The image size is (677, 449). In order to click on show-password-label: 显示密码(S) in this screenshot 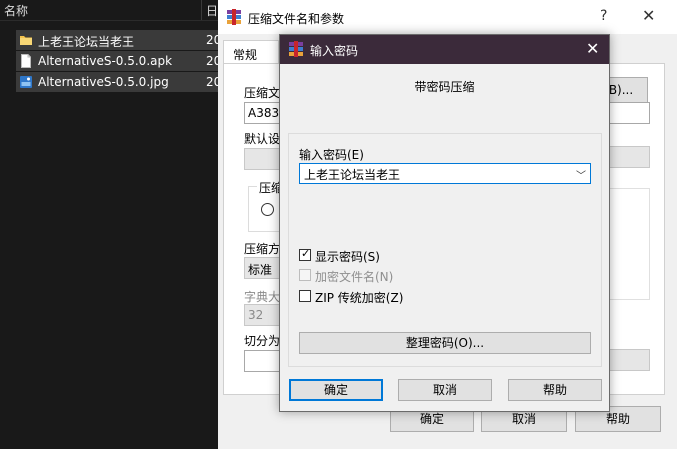, I will do `click(347, 256)`.